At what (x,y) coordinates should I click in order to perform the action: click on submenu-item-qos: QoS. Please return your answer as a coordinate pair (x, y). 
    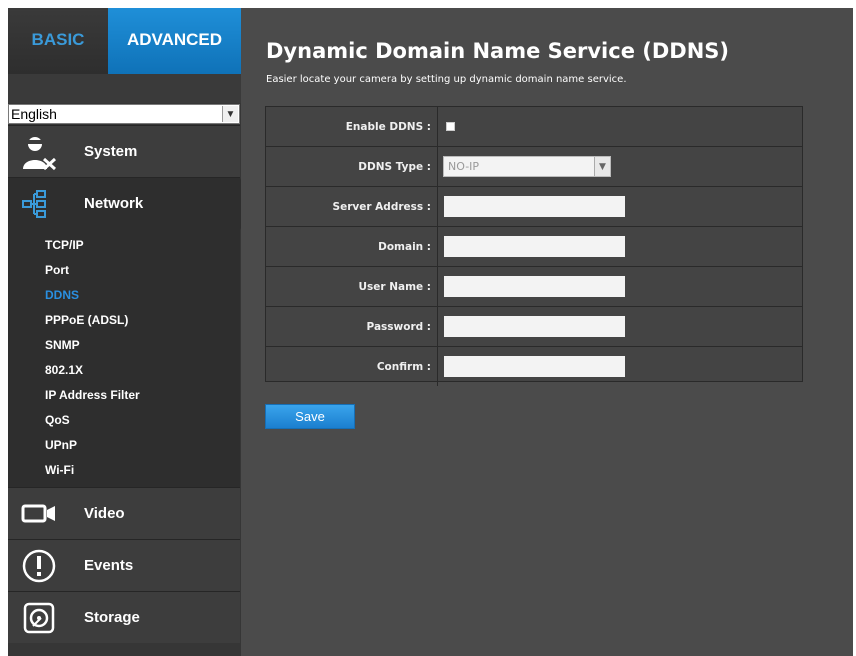
    Looking at the image, I should click on (57, 420).